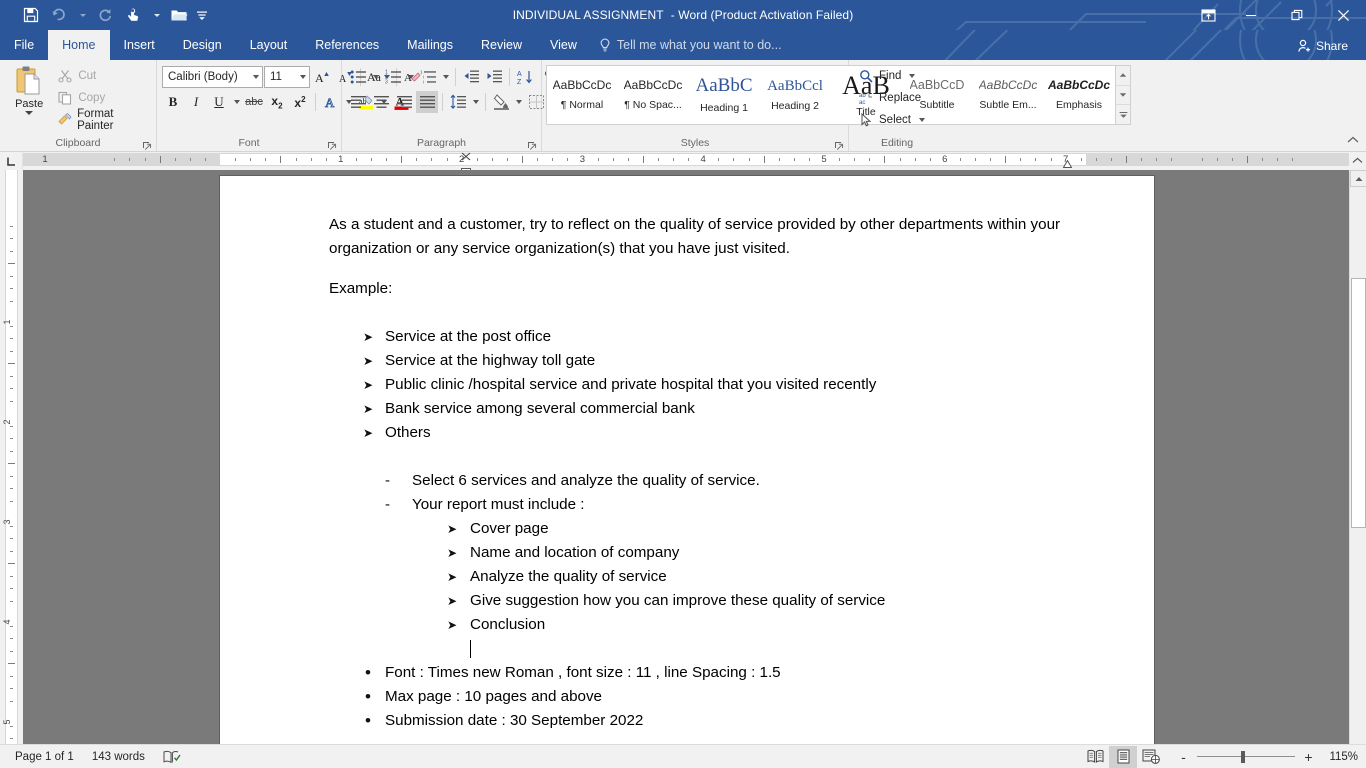 This screenshot has width=1366, height=768. I want to click on right-indent-marker, so click(1067, 164).